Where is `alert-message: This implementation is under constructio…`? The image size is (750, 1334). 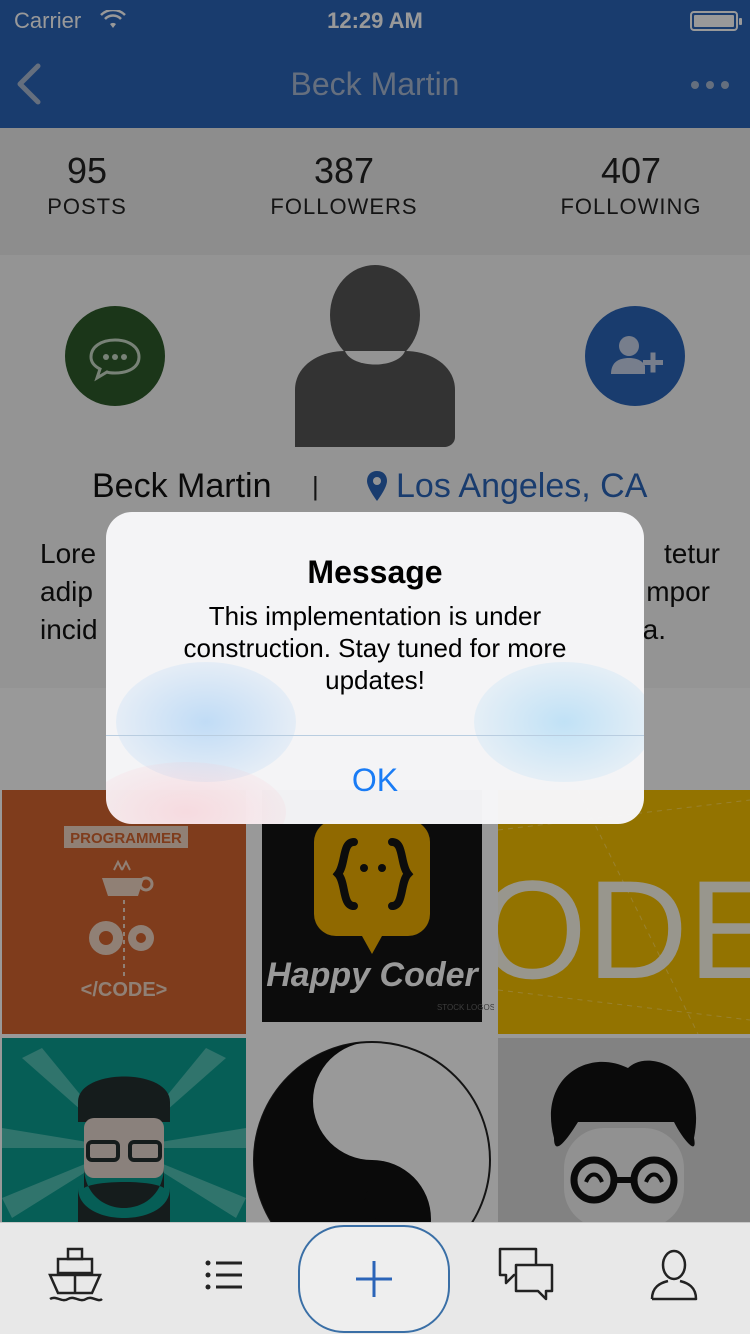
alert-message: This implementation is under constructio… is located at coordinates (375, 648).